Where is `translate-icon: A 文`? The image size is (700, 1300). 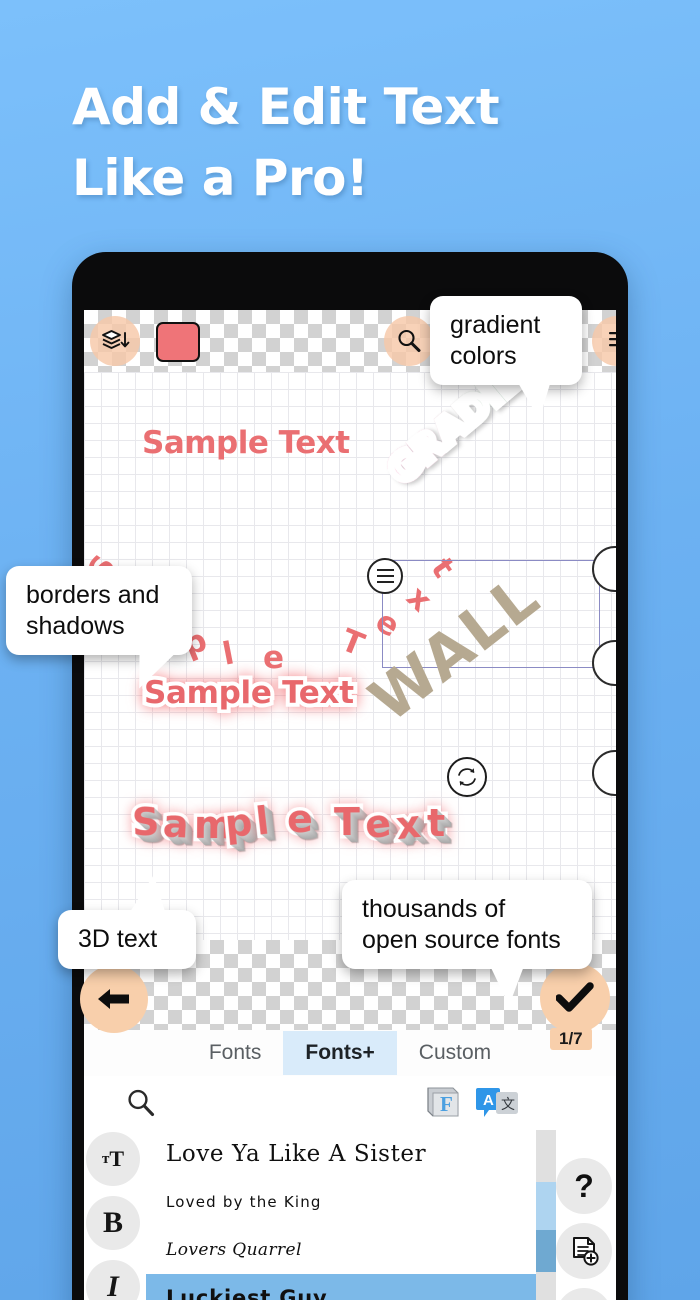 translate-icon: A 文 is located at coordinates (498, 1103).